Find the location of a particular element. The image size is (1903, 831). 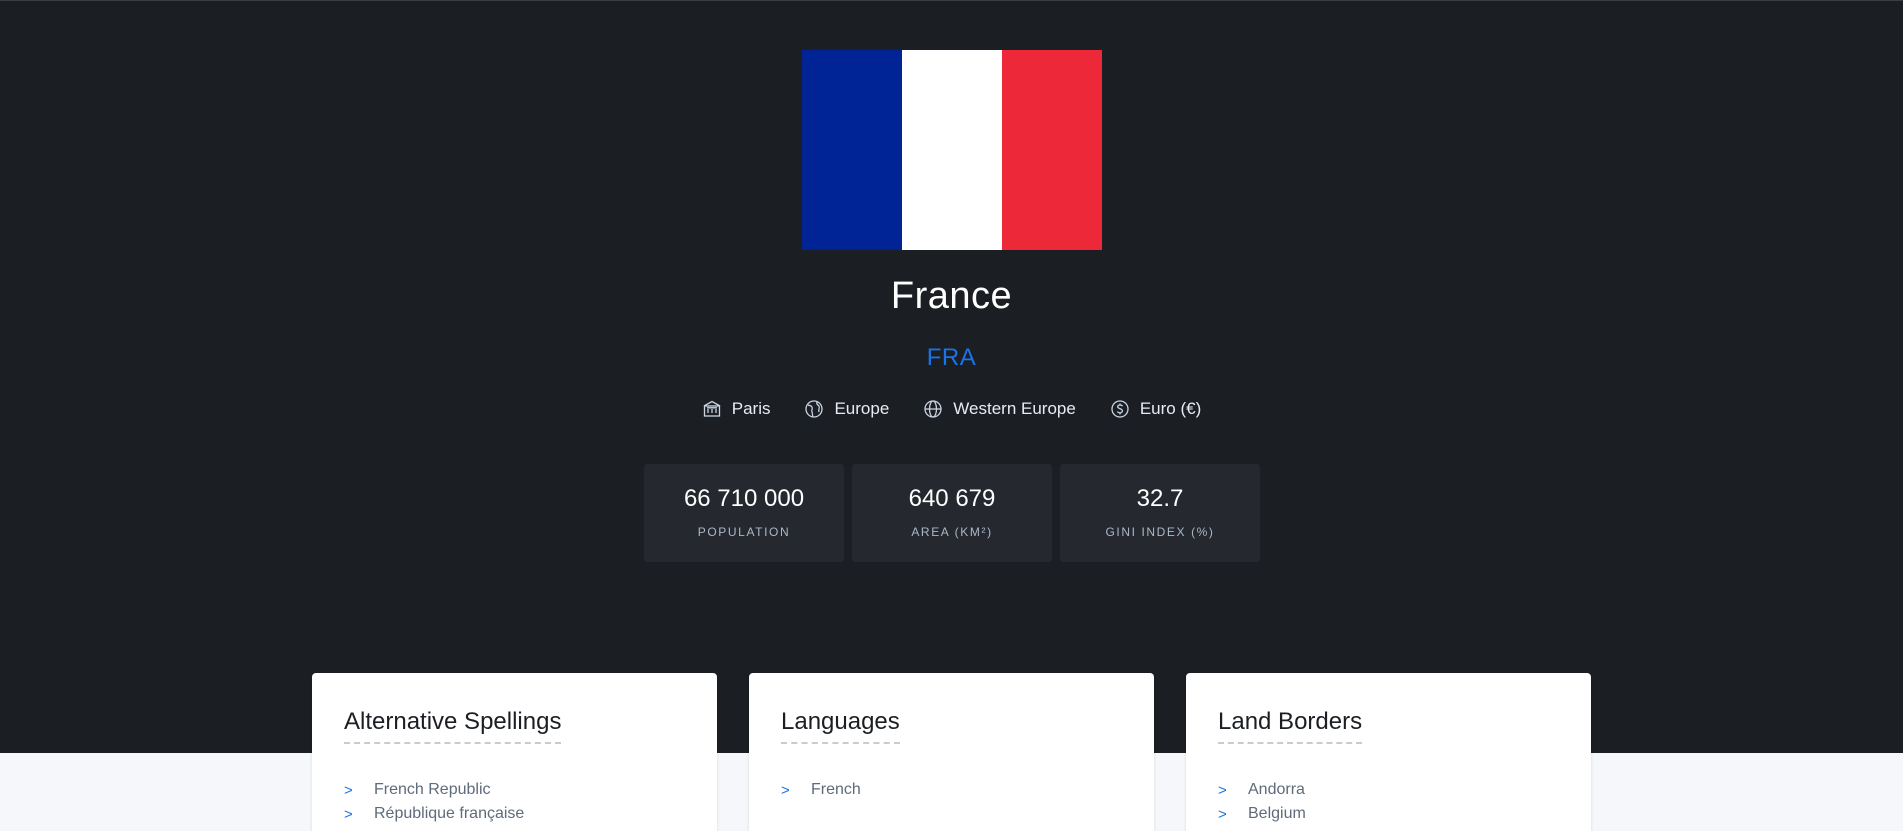

globe-americas-icon is located at coordinates (814, 409).